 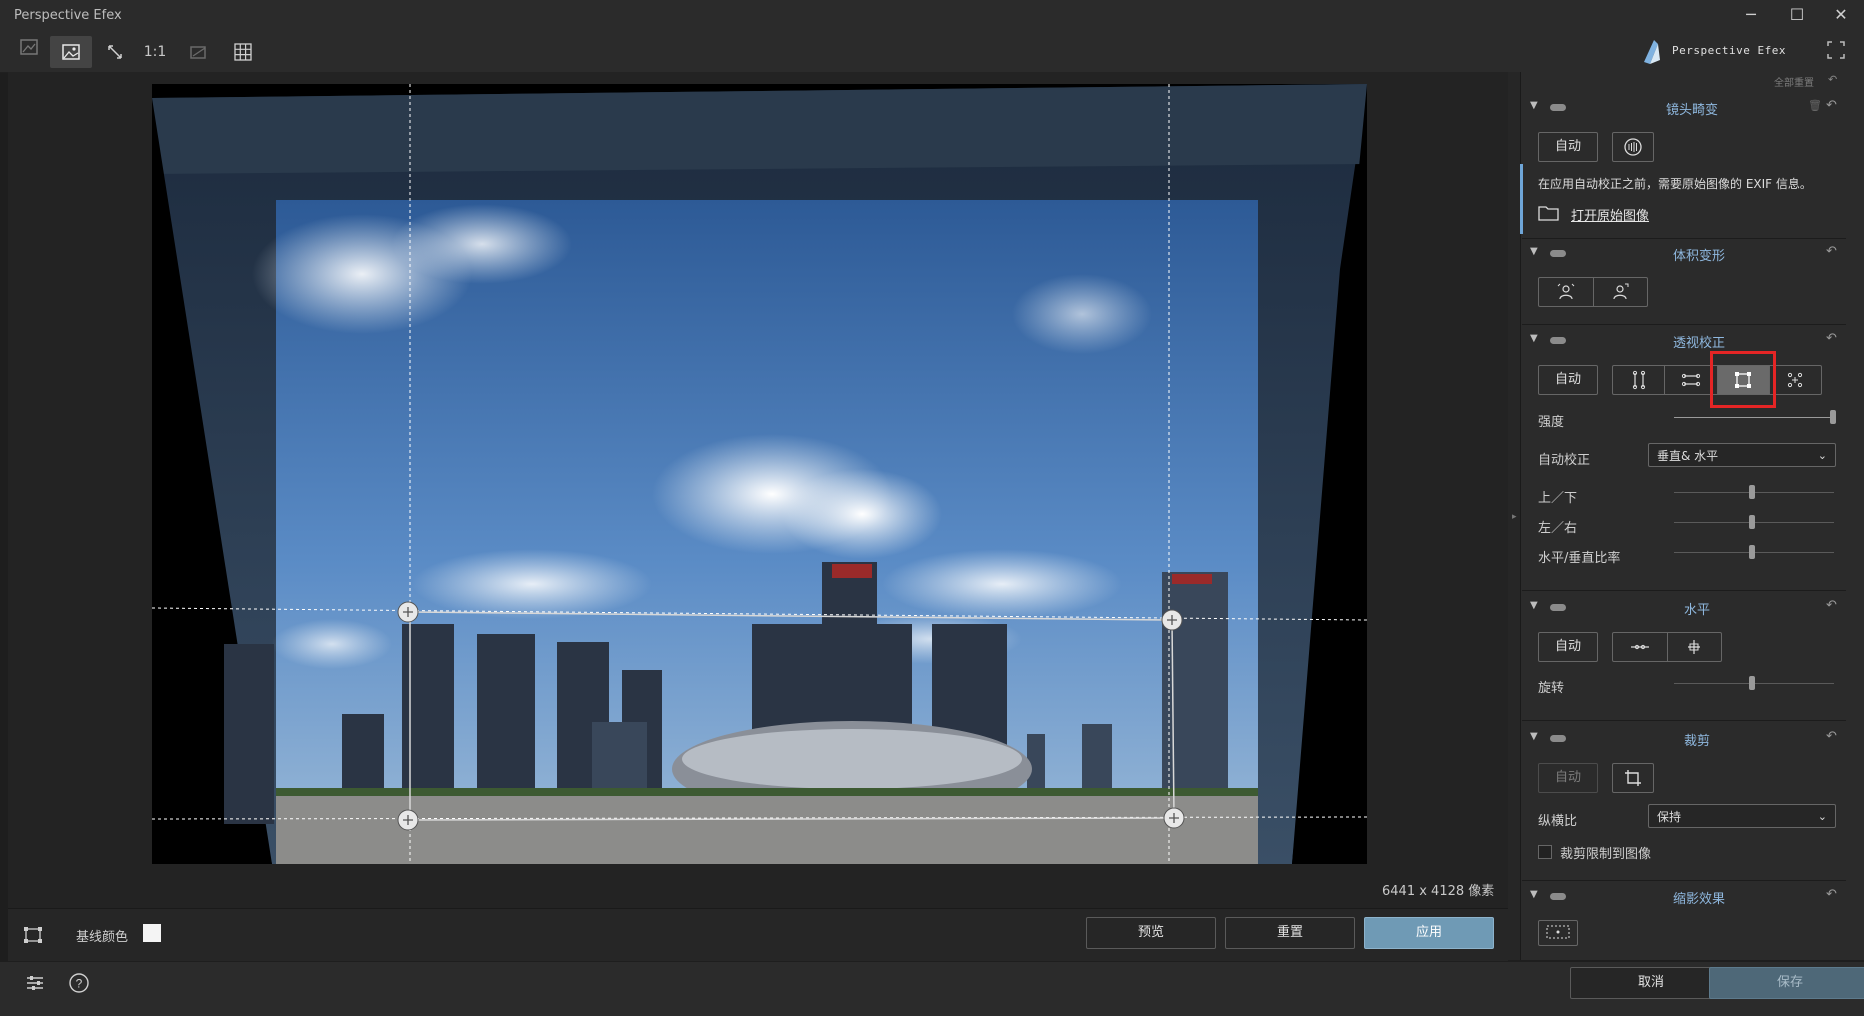 What do you see at coordinates (199, 52) in the screenshot?
I see `overlay-icon` at bounding box center [199, 52].